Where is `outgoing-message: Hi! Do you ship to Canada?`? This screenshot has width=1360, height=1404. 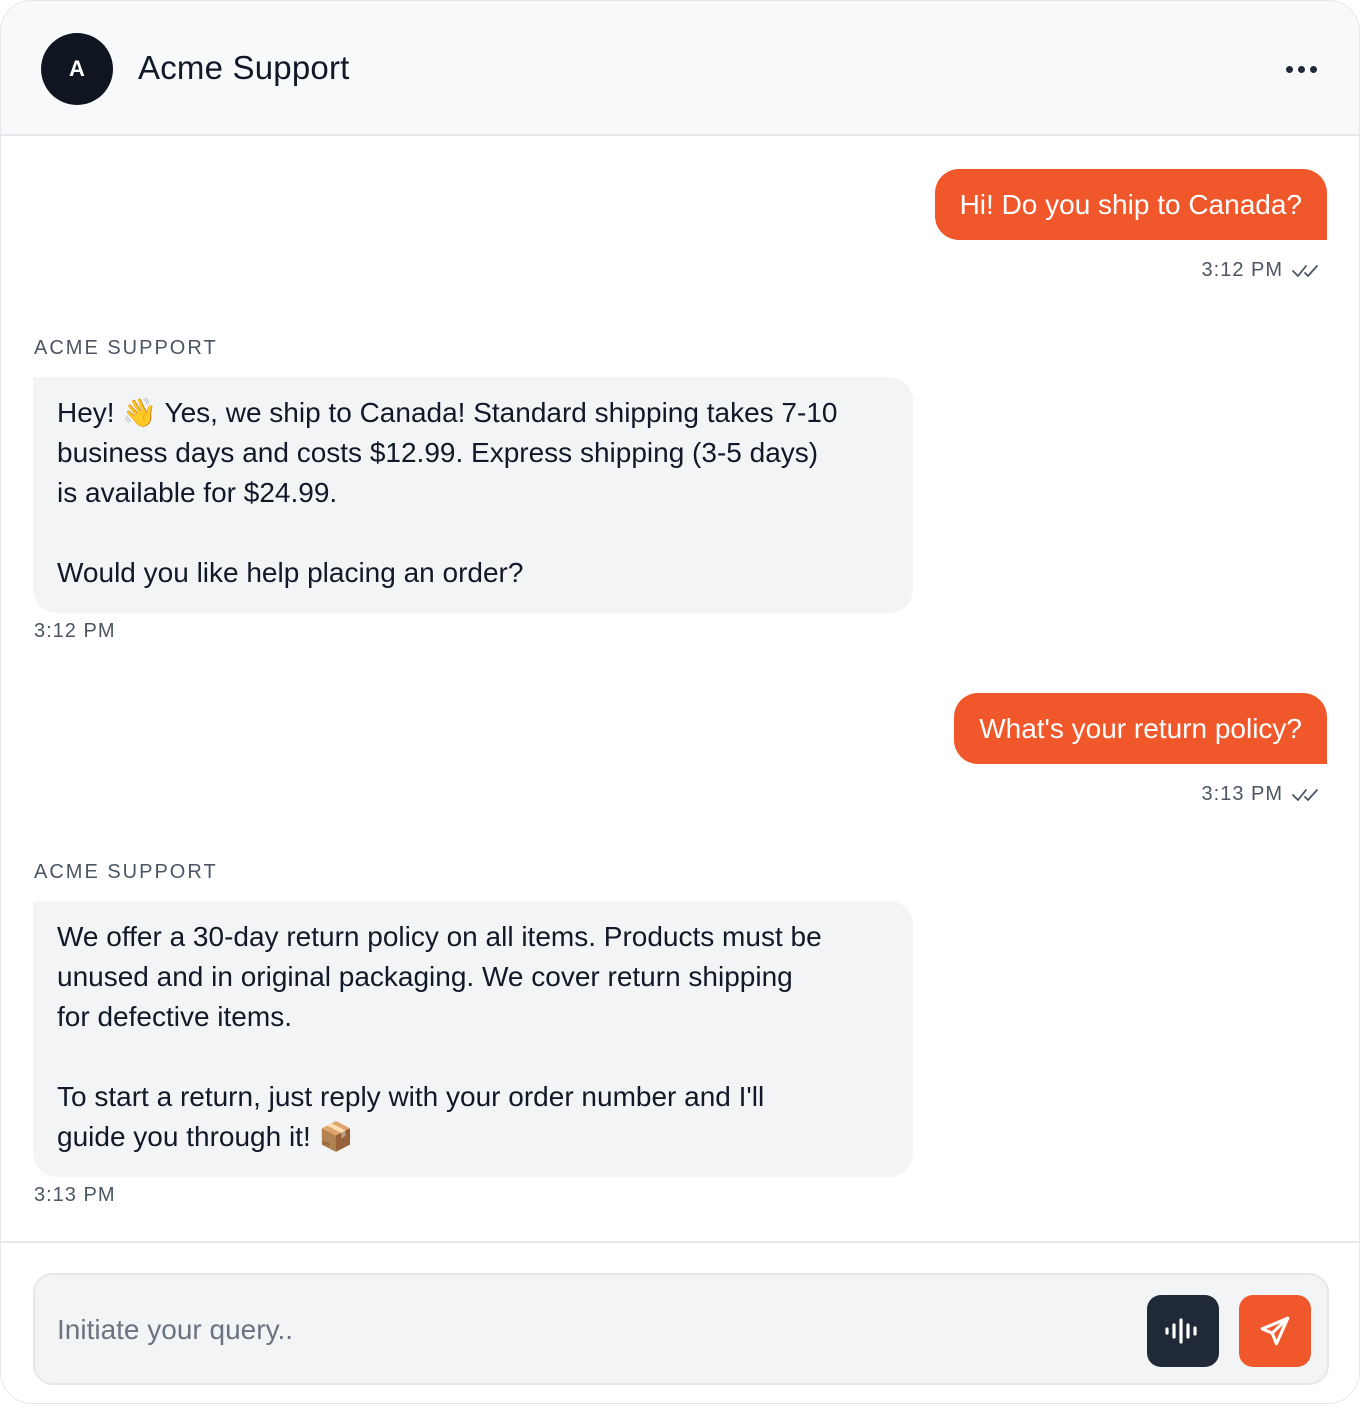
outgoing-message: Hi! Do you ship to Canada? is located at coordinates (1130, 204).